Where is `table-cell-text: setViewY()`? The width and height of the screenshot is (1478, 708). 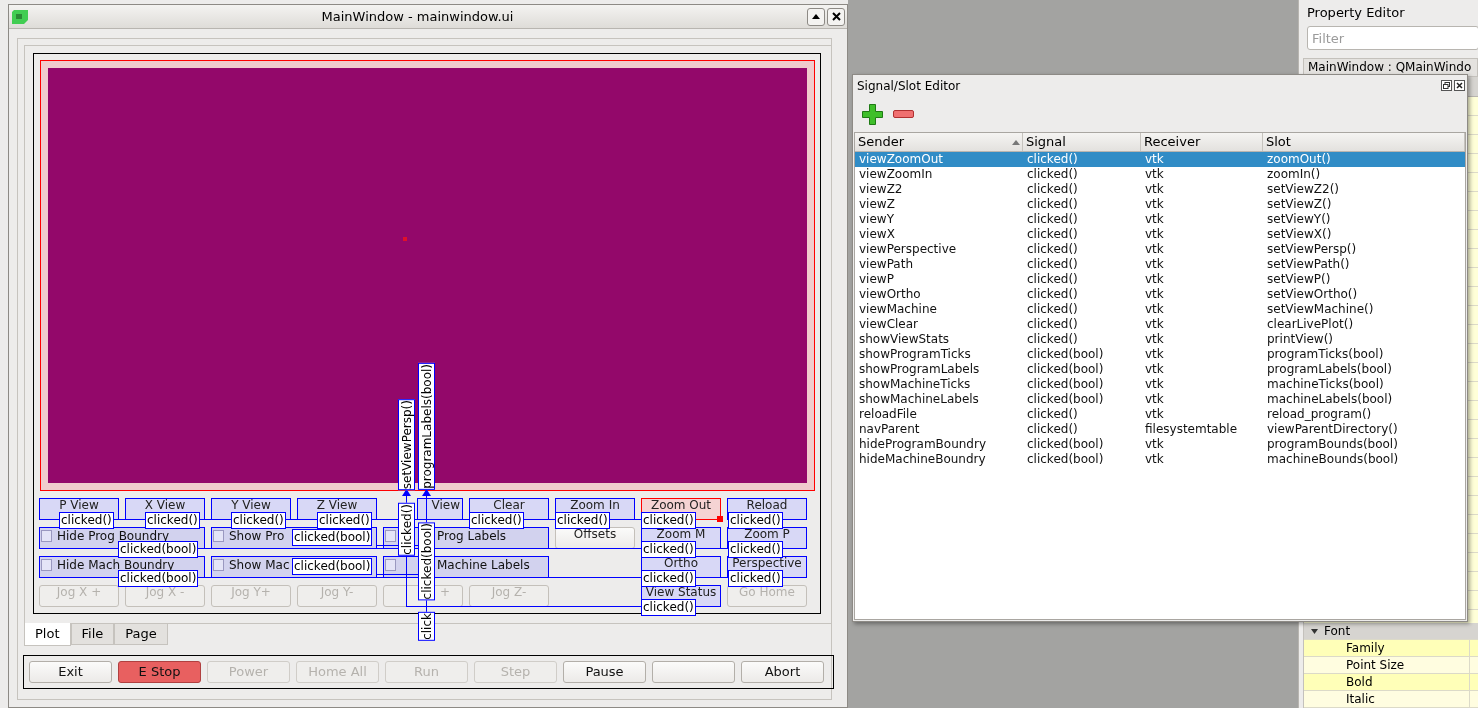 table-cell-text: setViewY() is located at coordinates (1299, 219).